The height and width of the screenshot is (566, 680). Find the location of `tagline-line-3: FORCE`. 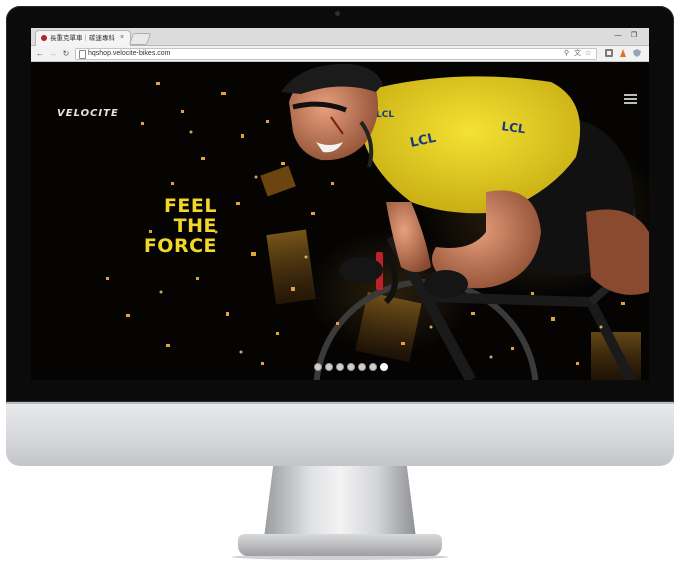

tagline-line-3: FORCE is located at coordinates (180, 246).